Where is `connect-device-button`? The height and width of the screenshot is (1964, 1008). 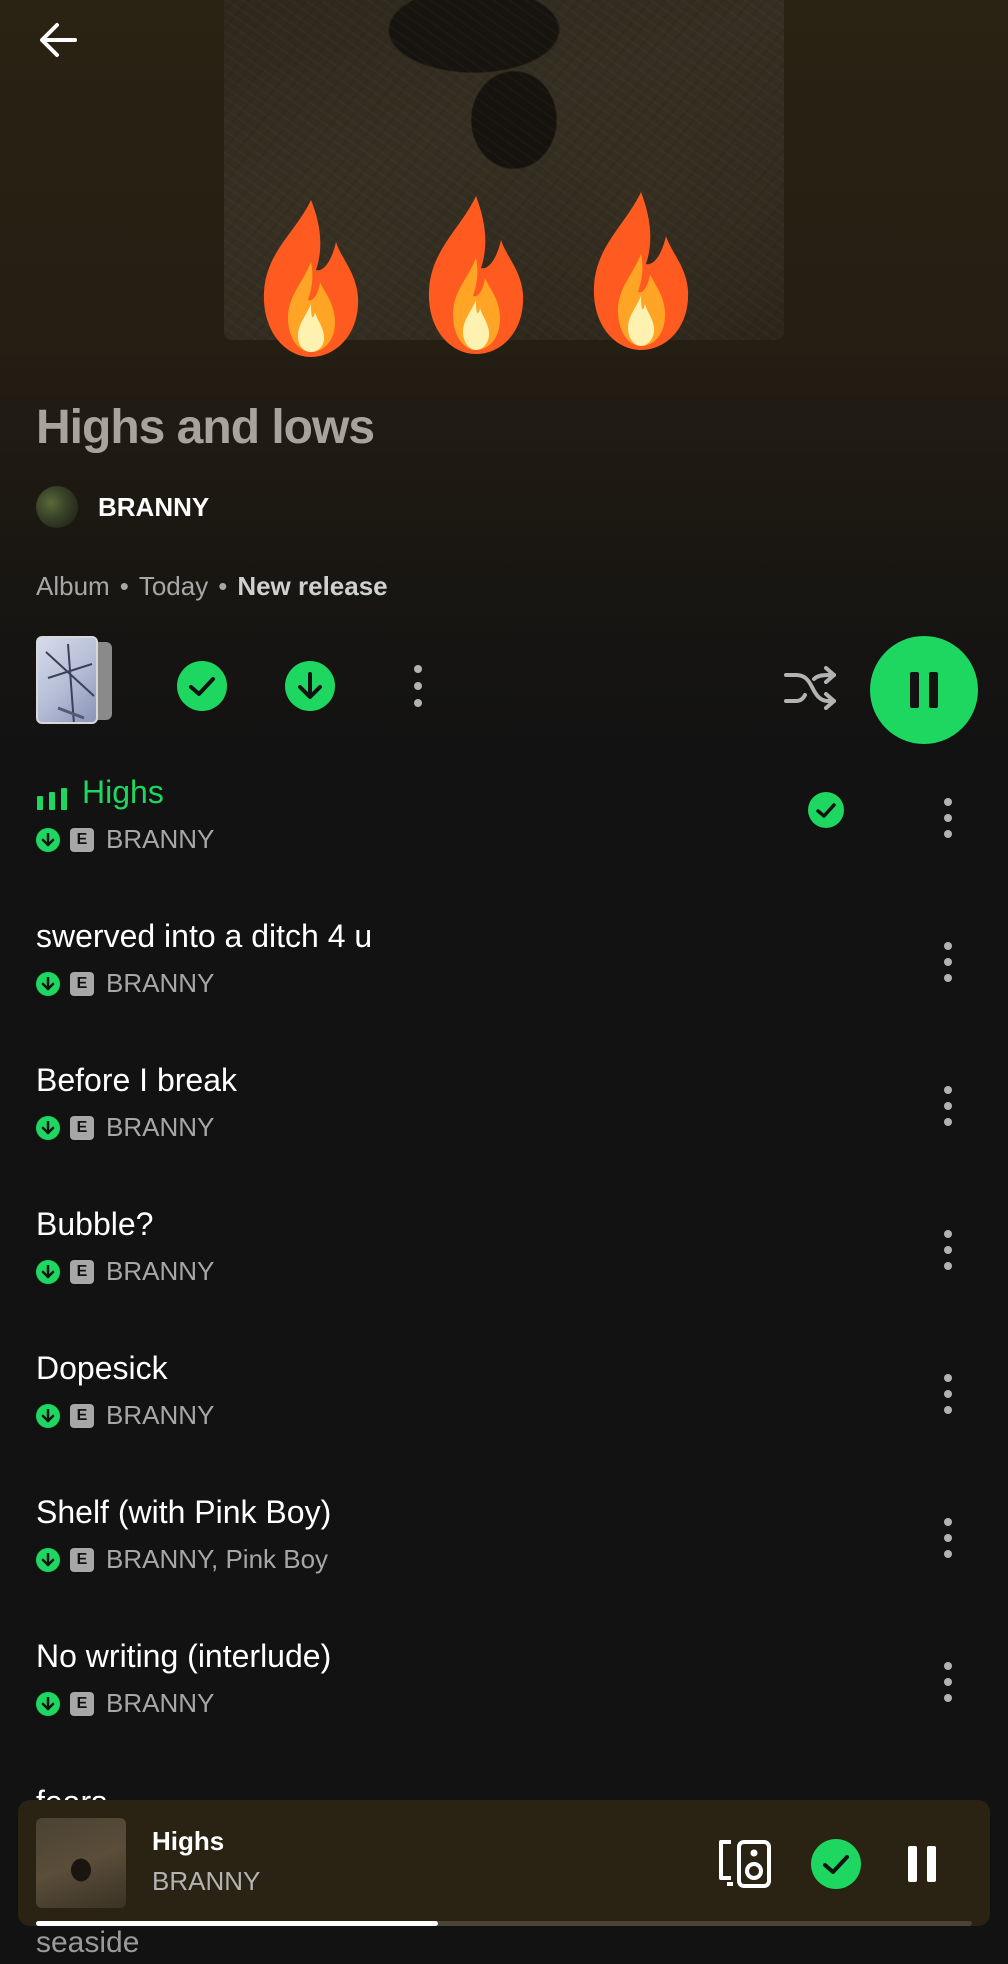
connect-device-button is located at coordinates (746, 1864).